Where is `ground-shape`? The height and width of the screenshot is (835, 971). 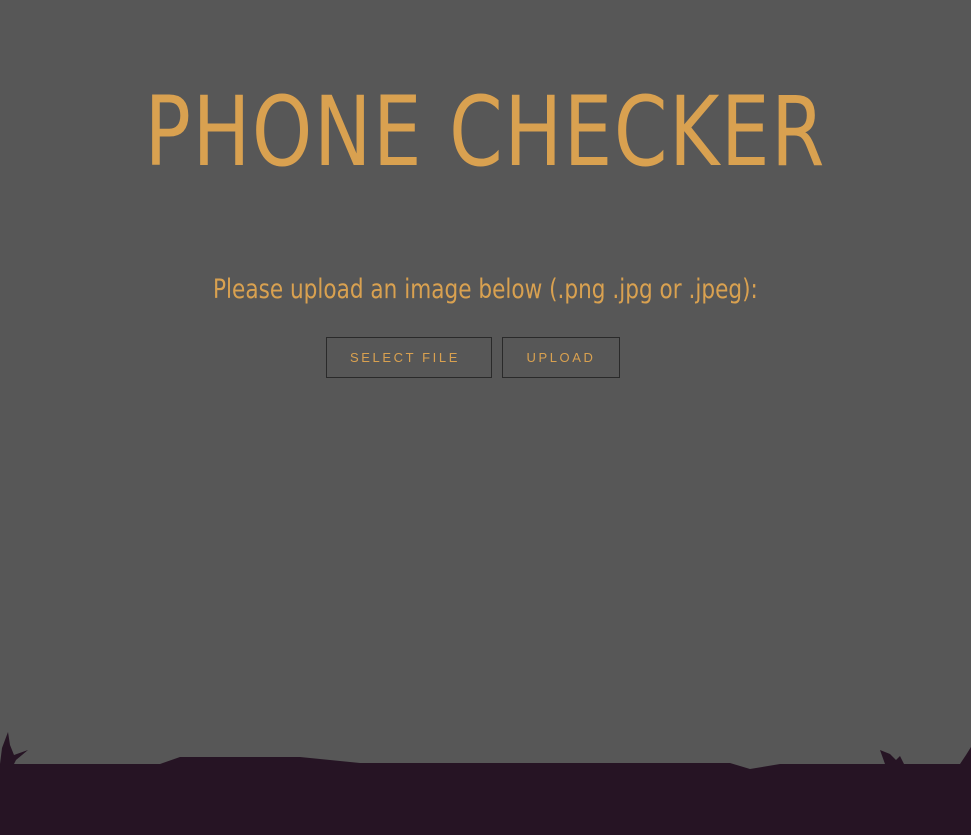 ground-shape is located at coordinates (485, 796).